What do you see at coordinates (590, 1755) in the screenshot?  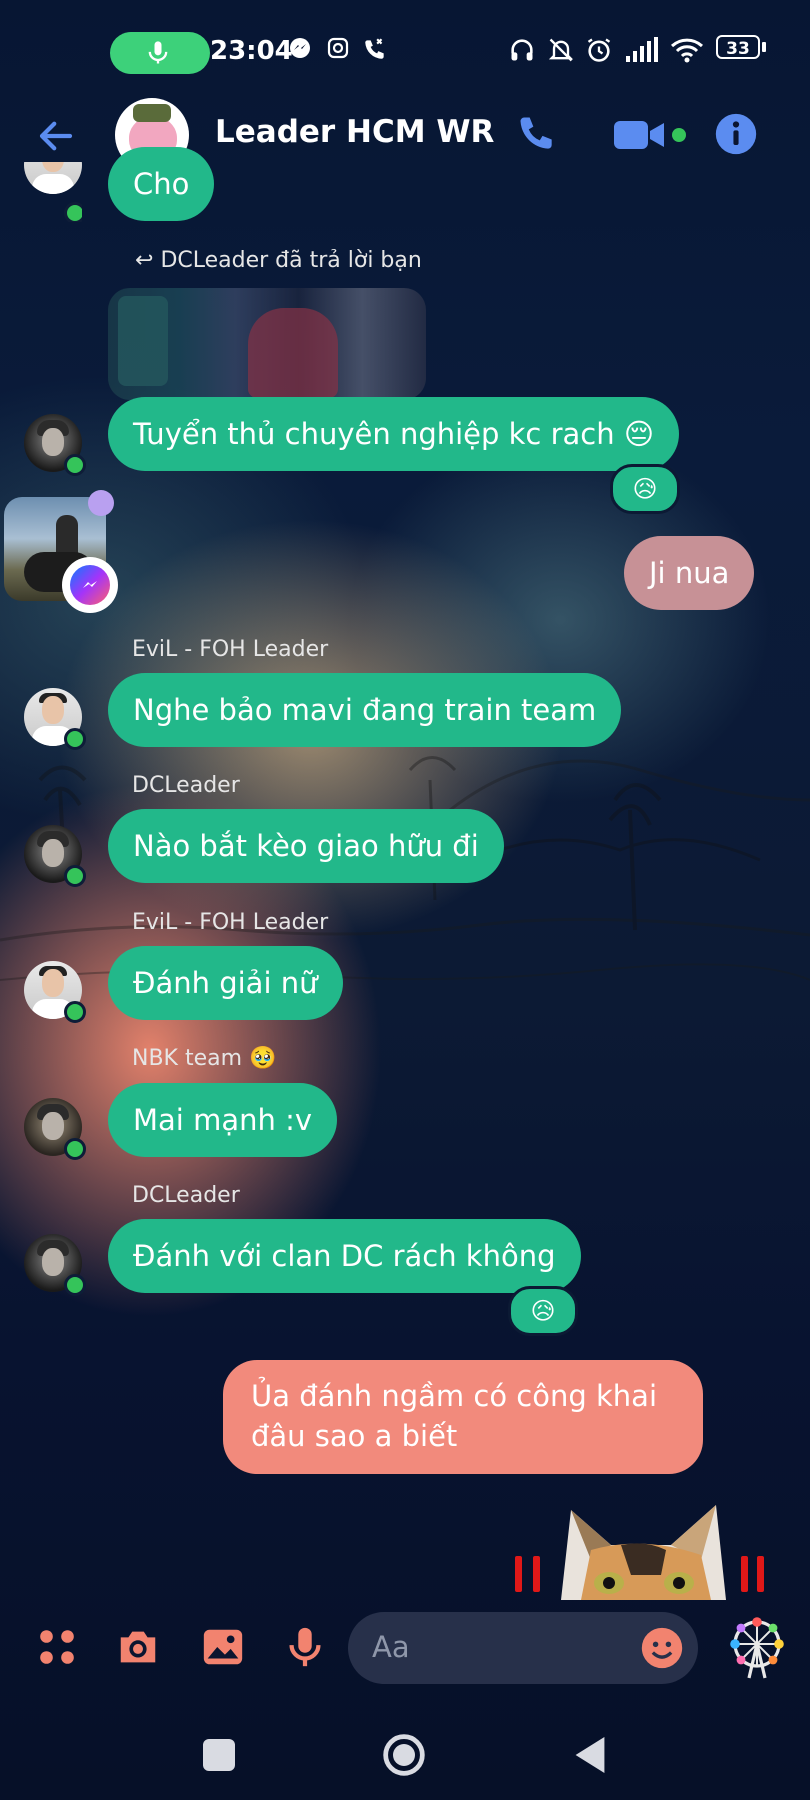 I see `back-button` at bounding box center [590, 1755].